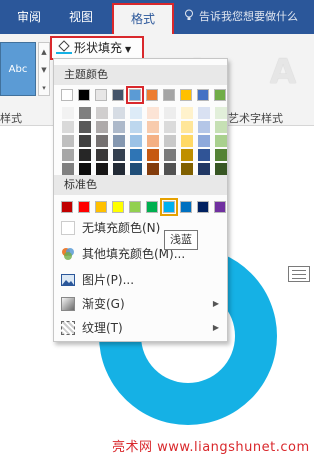 Image resolution: width=320 pixels, height=456 pixels. I want to click on chevron-down-icon: ▼, so click(128, 49).